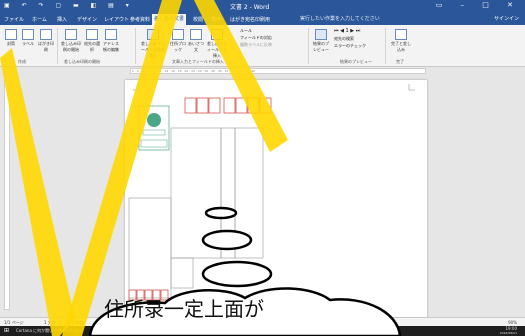  Describe the element at coordinates (82, 61) in the screenshot. I see `group-label-start-merge: 差し込み印刷の開始` at that location.